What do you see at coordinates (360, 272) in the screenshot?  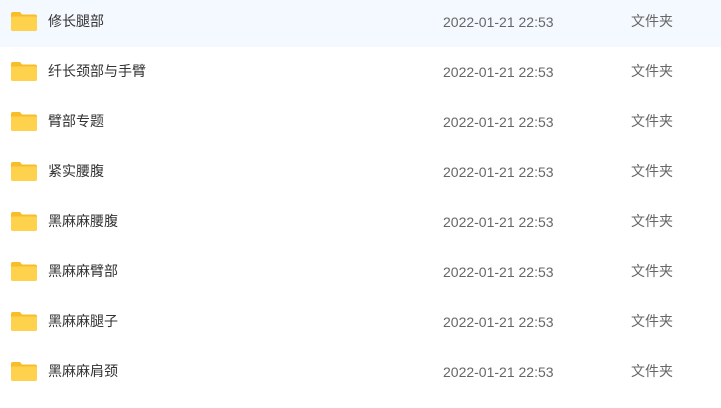 I see `file-row-6: 黑麻麻臂部 2022-01-21 22:53 文件夹` at bounding box center [360, 272].